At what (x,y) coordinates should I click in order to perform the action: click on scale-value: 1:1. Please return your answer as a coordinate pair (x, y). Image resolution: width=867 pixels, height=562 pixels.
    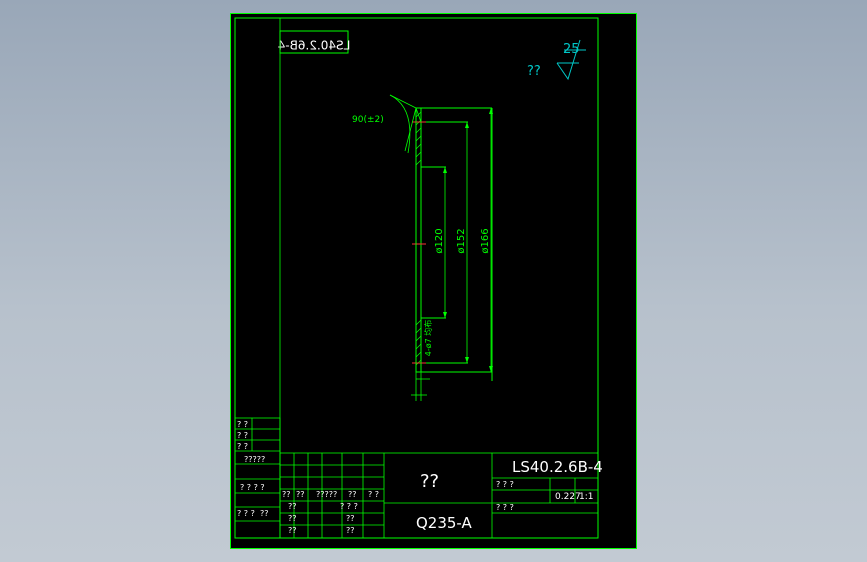
    Looking at the image, I should click on (586, 497).